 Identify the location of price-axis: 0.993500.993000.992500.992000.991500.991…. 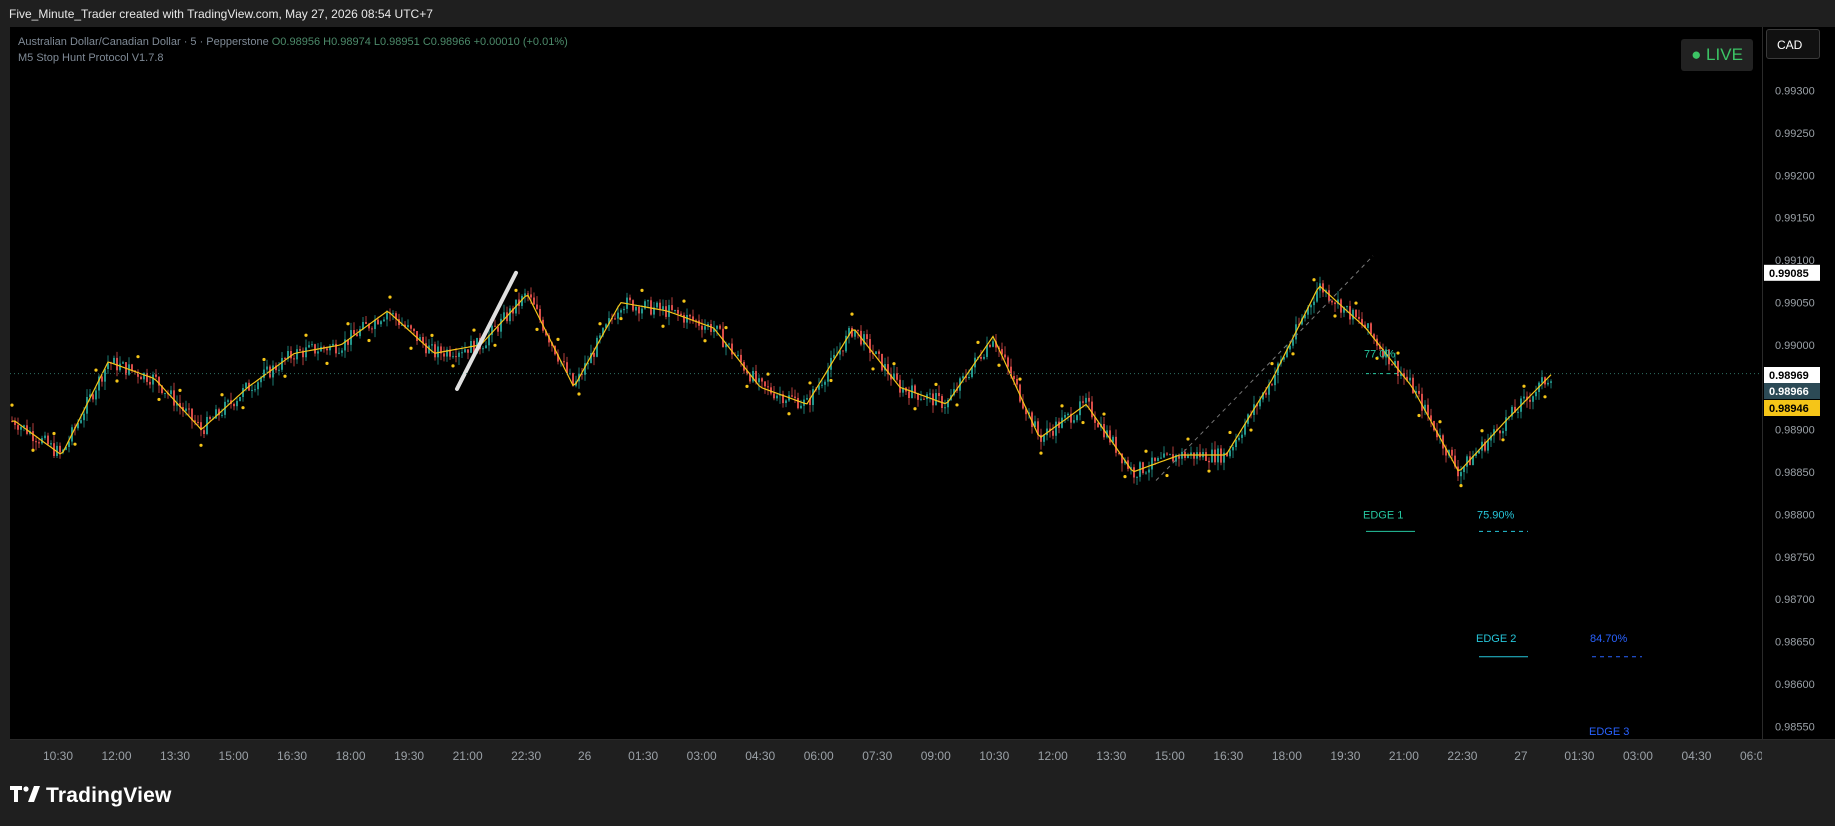
(1798, 383).